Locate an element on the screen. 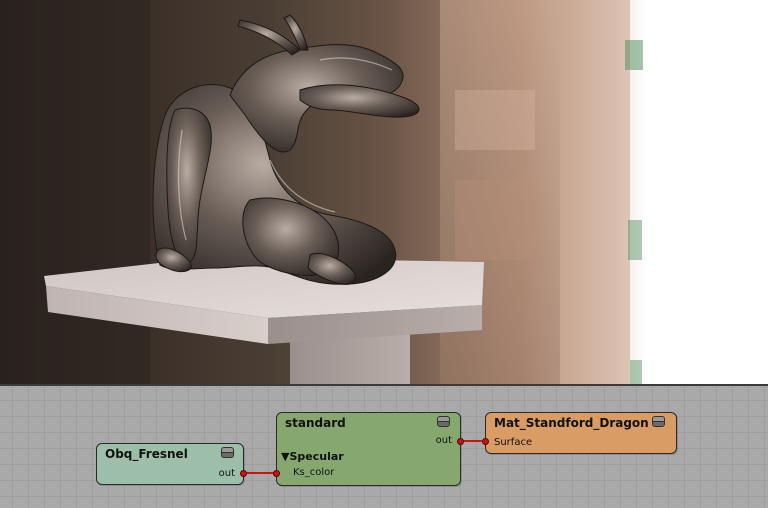 The width and height of the screenshot is (768, 508). input-port-label: Surface is located at coordinates (513, 442).